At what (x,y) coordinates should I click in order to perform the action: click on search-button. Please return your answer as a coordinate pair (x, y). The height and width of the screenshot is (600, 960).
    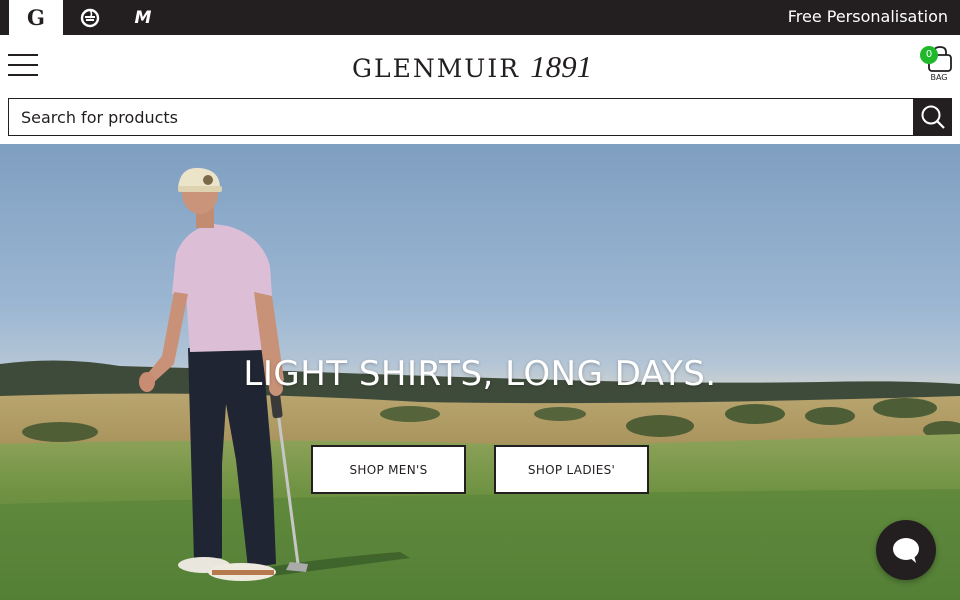
    Looking at the image, I should click on (932, 117).